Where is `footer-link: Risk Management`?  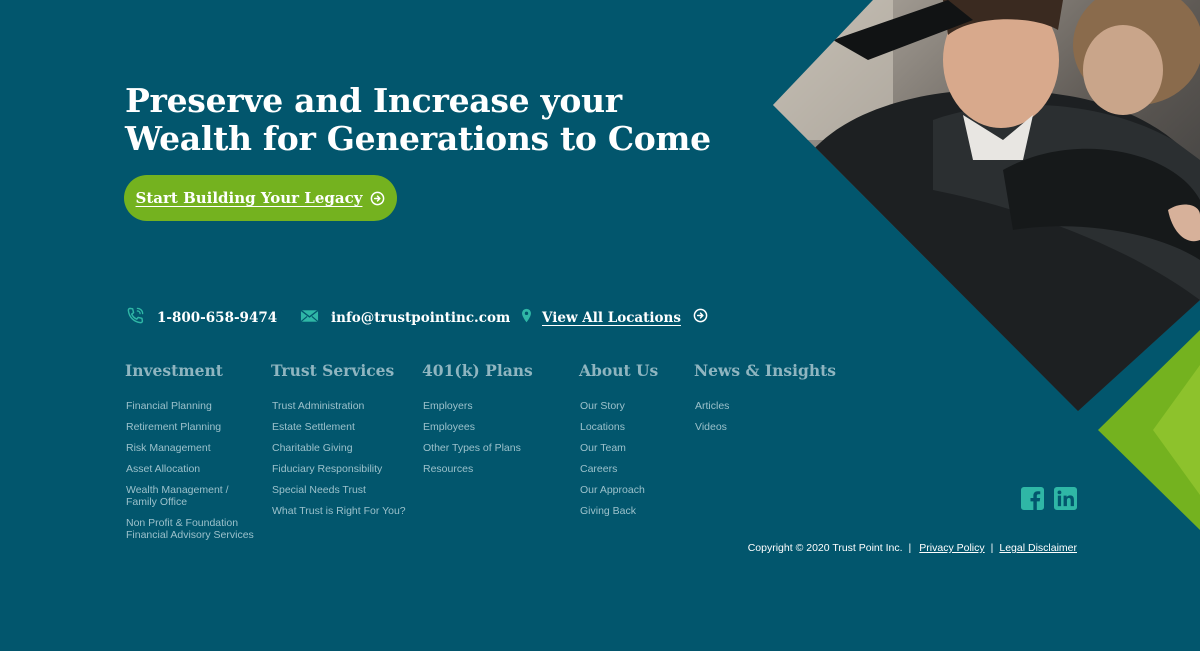 footer-link: Risk Management is located at coordinates (191, 448).